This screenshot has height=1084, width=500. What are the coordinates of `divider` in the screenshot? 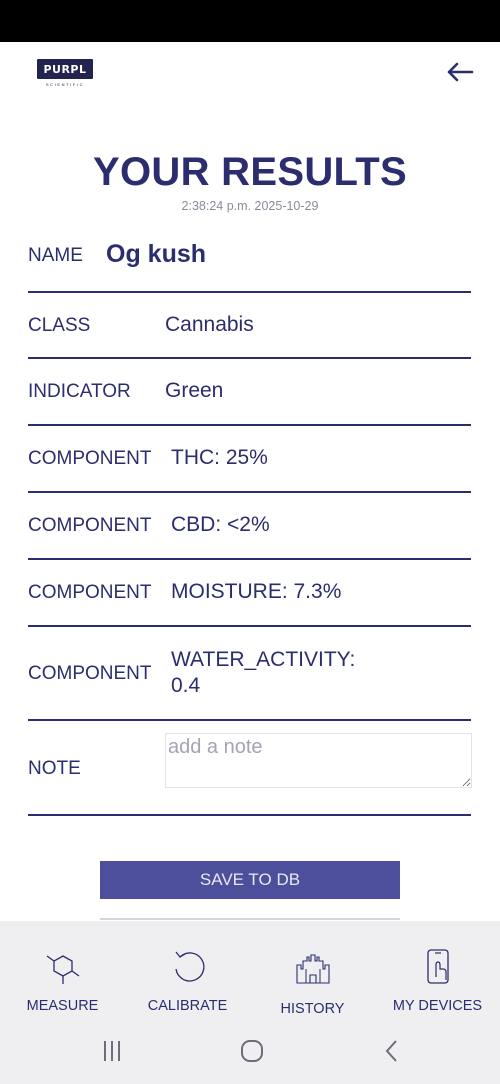 It's located at (250, 919).